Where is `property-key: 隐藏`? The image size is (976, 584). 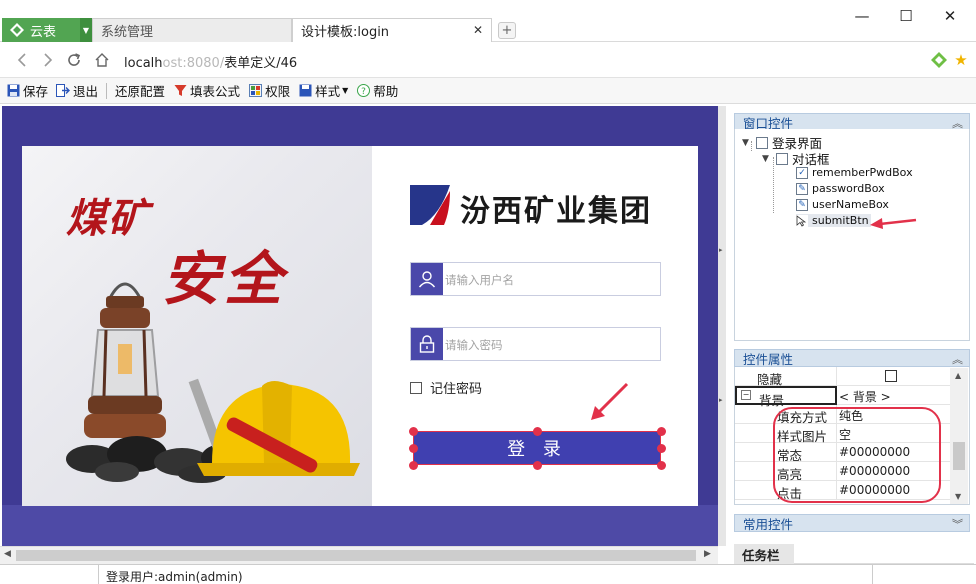
property-key: 隐藏 is located at coordinates (786, 377).